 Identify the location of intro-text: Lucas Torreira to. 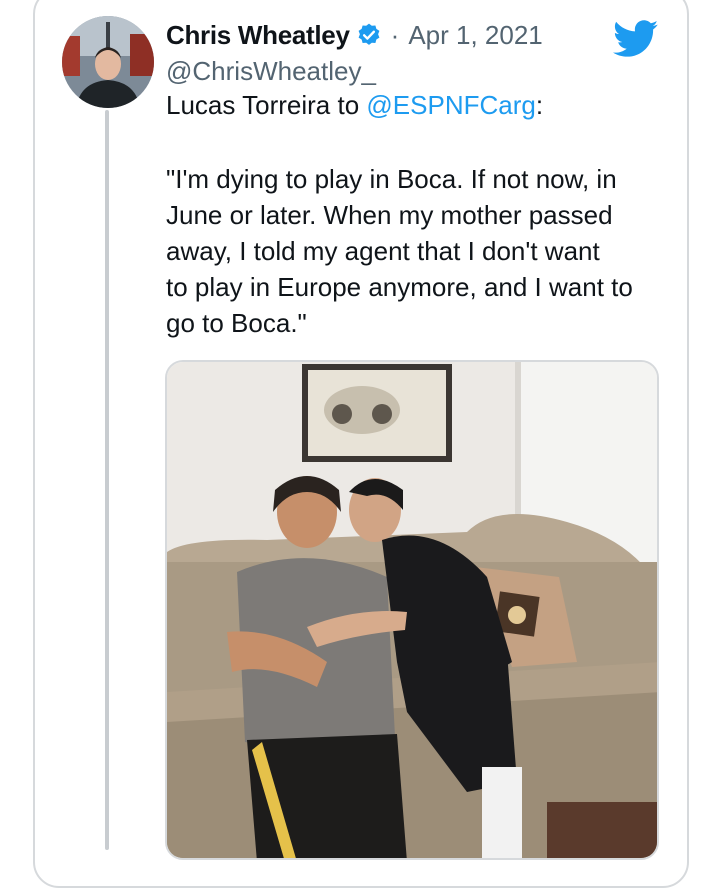
(266, 105).